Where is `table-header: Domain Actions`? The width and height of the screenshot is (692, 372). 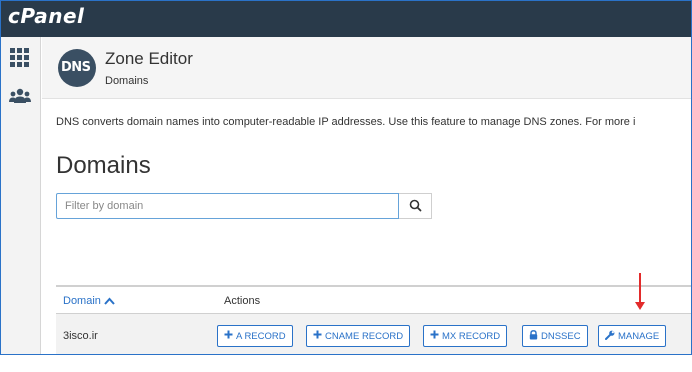
table-header: Domain Actions is located at coordinates (373, 299).